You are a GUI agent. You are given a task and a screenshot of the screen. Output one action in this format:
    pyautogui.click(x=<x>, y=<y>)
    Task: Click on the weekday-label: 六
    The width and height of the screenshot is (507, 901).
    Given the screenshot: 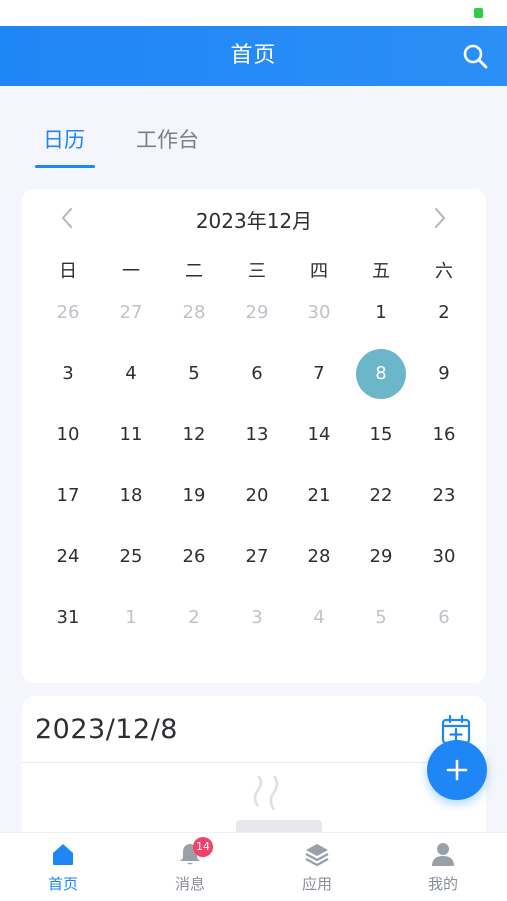 What is the action you would take?
    pyautogui.click(x=444, y=271)
    